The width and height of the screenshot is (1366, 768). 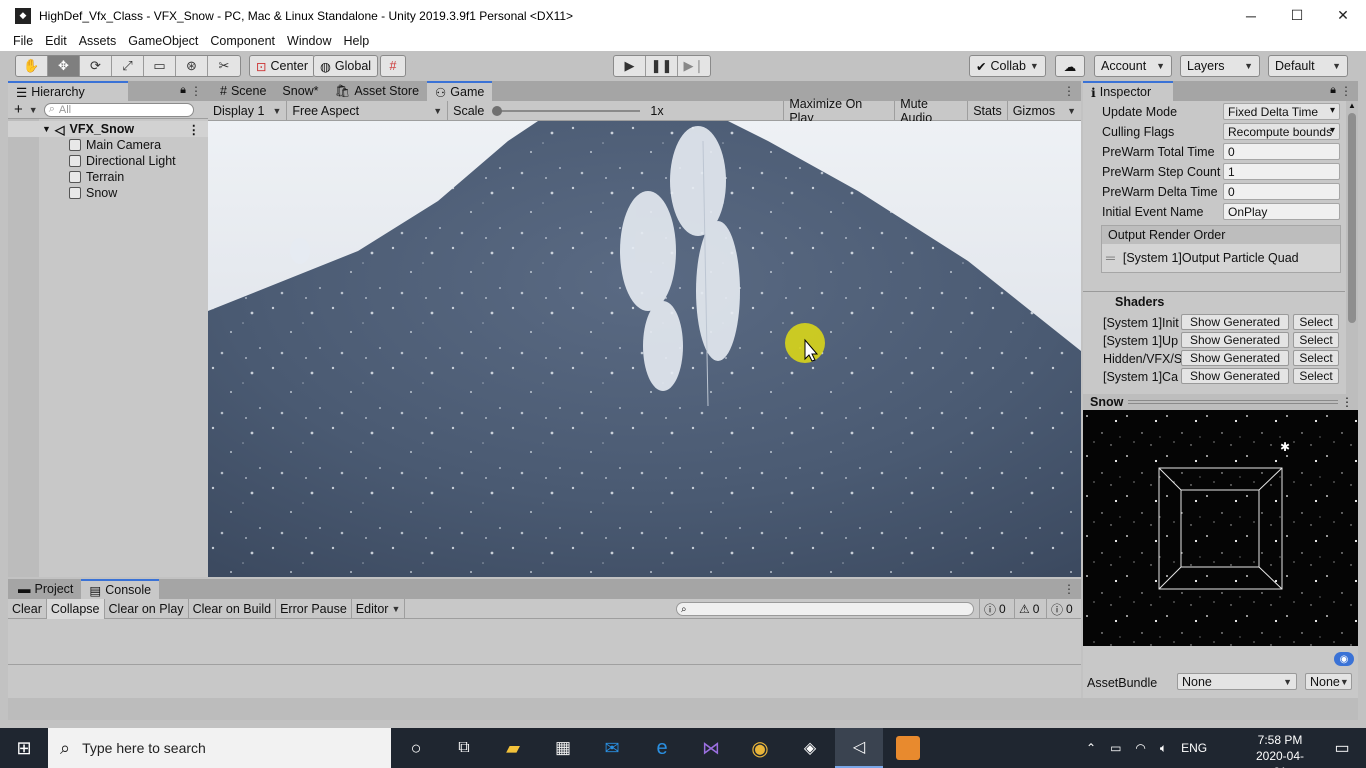 I want to click on tab-hierarchy: ☰ Hierarchy, so click(x=68, y=91).